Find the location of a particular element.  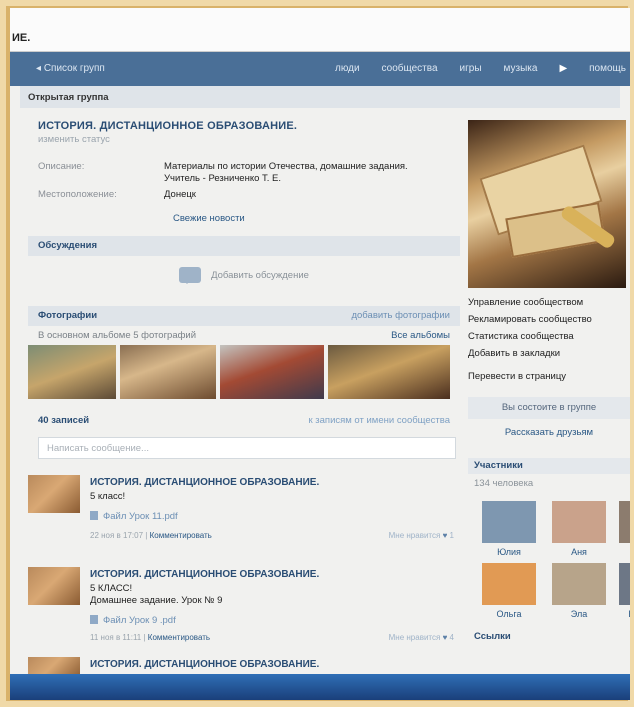

status-link: изменить статус is located at coordinates (249, 139).